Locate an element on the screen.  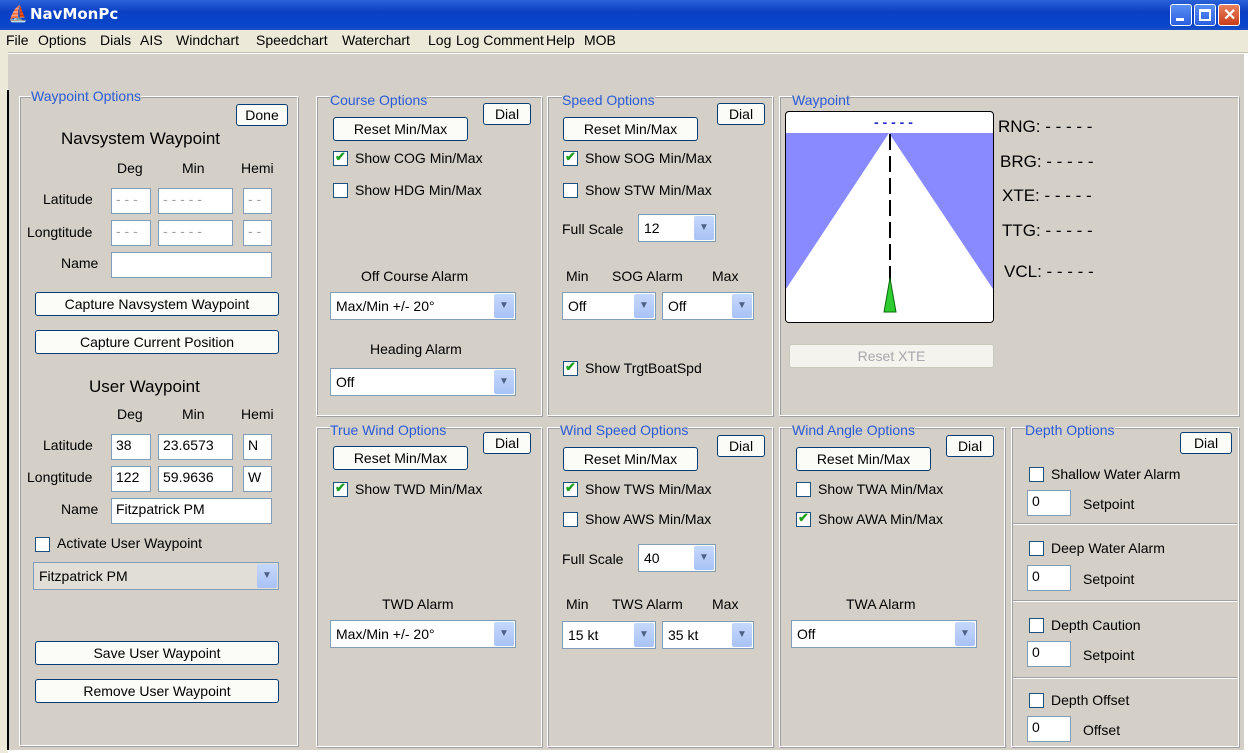
show-twd-checkbox: ✔ is located at coordinates (340, 488).